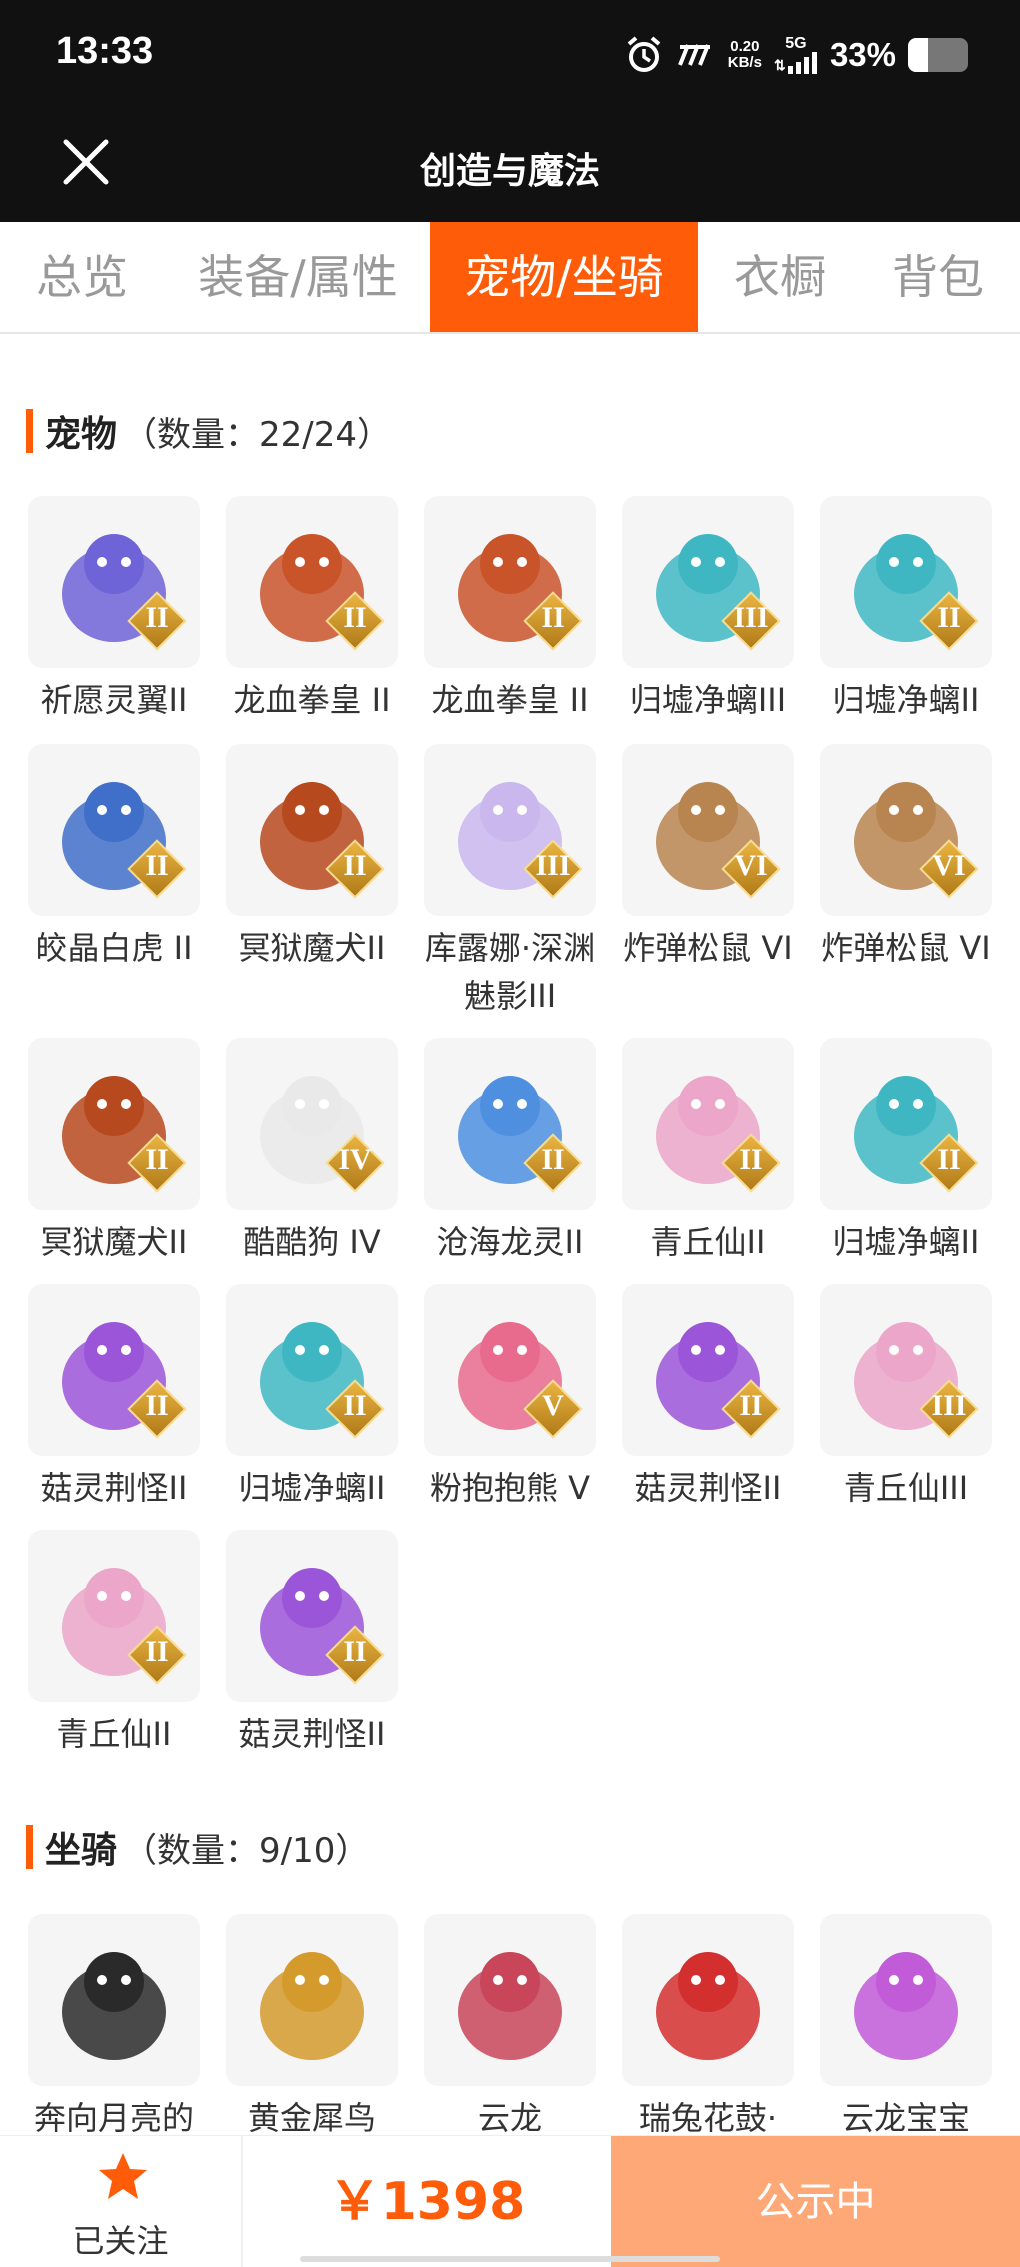 This screenshot has width=1020, height=2267. I want to click on status-icons: 0.20 KB/s 5G ⇅ 33%, so click(796, 55).